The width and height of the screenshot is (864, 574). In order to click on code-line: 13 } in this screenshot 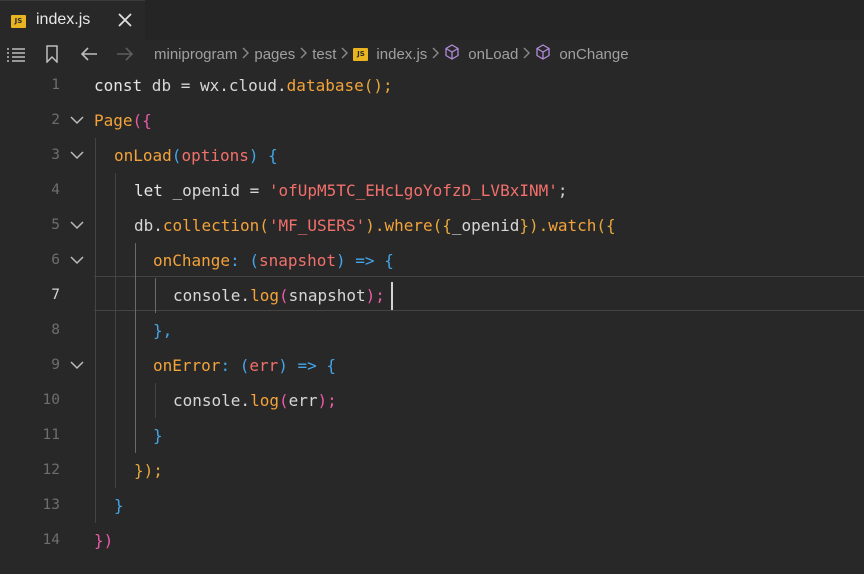, I will do `click(432, 505)`.